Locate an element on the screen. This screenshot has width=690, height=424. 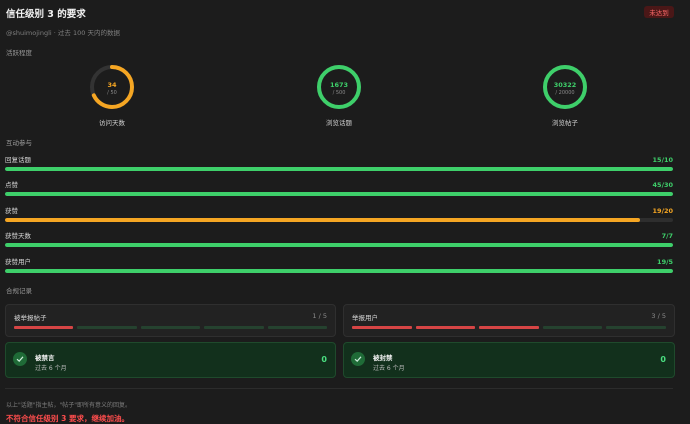
footnote: 以上"话题"指主帖，"帖子"即所有意义的回复。 is located at coordinates (69, 405).